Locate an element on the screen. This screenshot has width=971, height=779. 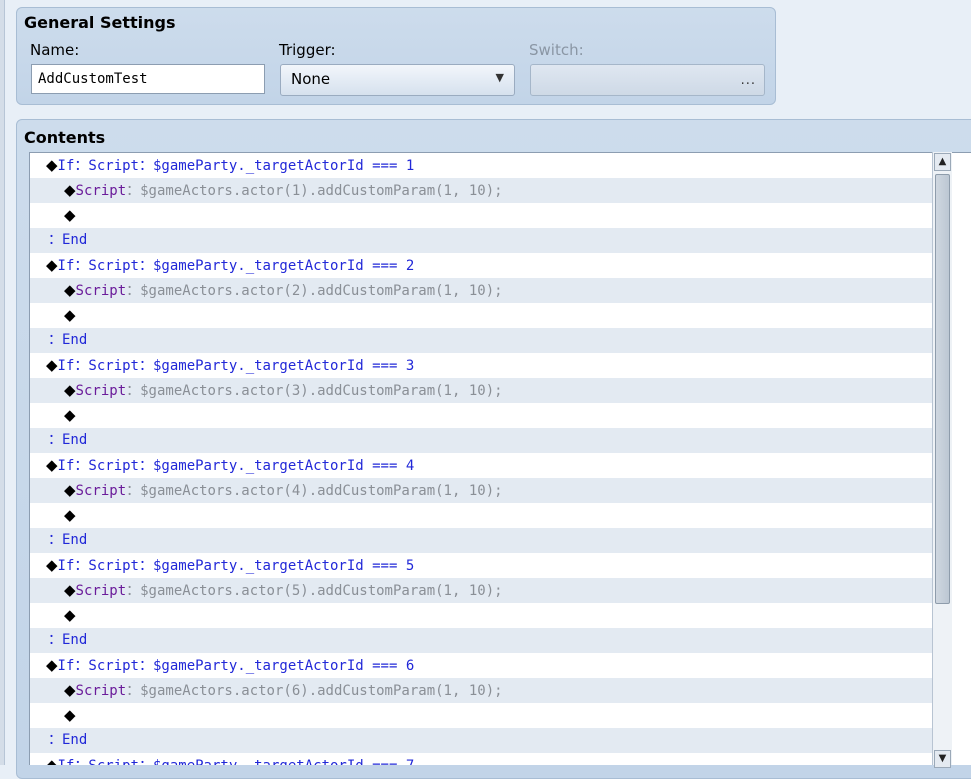
command-text: $gameParty._targetActorId === 3 is located at coordinates (283, 366).